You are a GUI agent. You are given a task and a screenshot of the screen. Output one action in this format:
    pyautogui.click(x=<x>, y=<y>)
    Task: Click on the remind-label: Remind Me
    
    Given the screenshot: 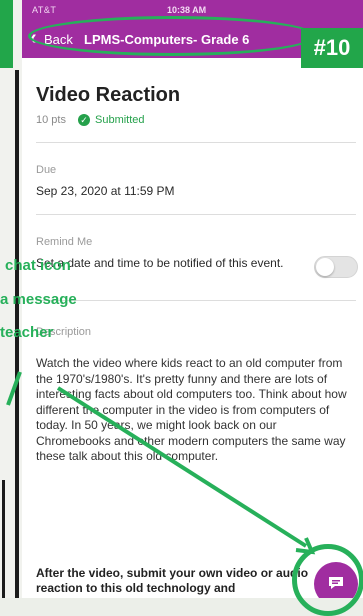 What is the action you would take?
    pyautogui.click(x=64, y=242)
    